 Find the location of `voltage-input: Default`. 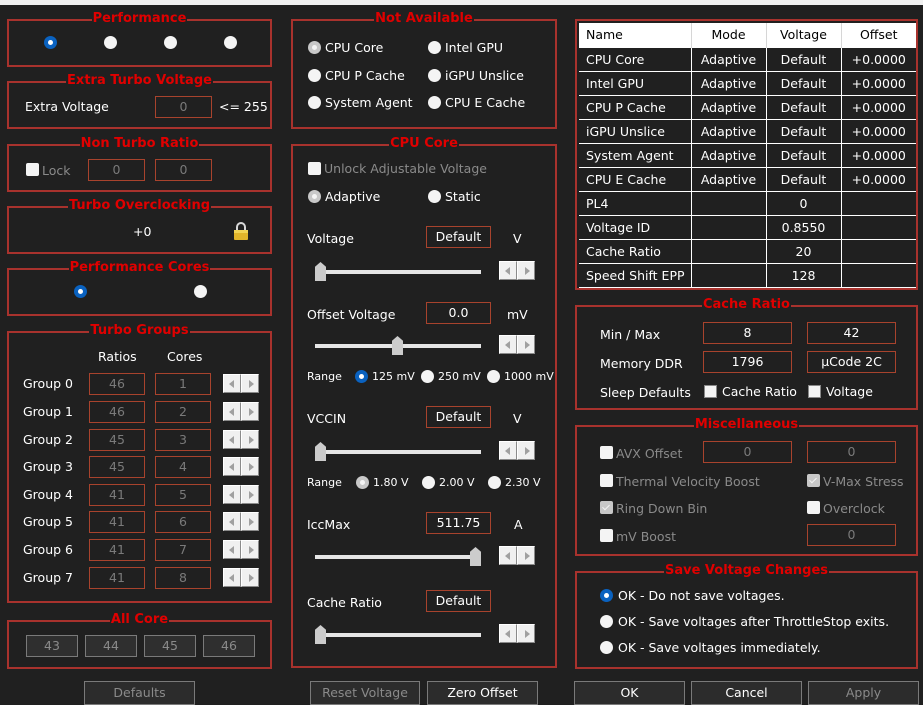

voltage-input: Default is located at coordinates (458, 237).